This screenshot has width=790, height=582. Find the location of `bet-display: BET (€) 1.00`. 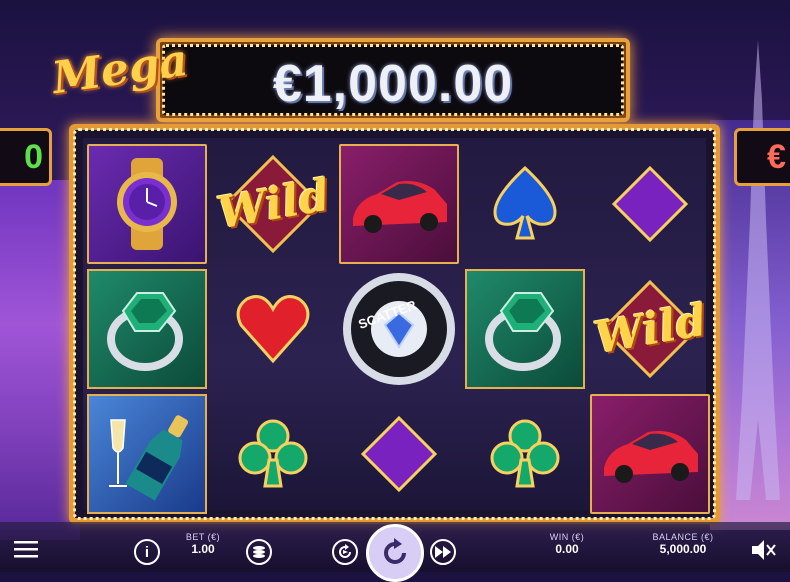

bet-display: BET (€) 1.00 is located at coordinates (203, 544).